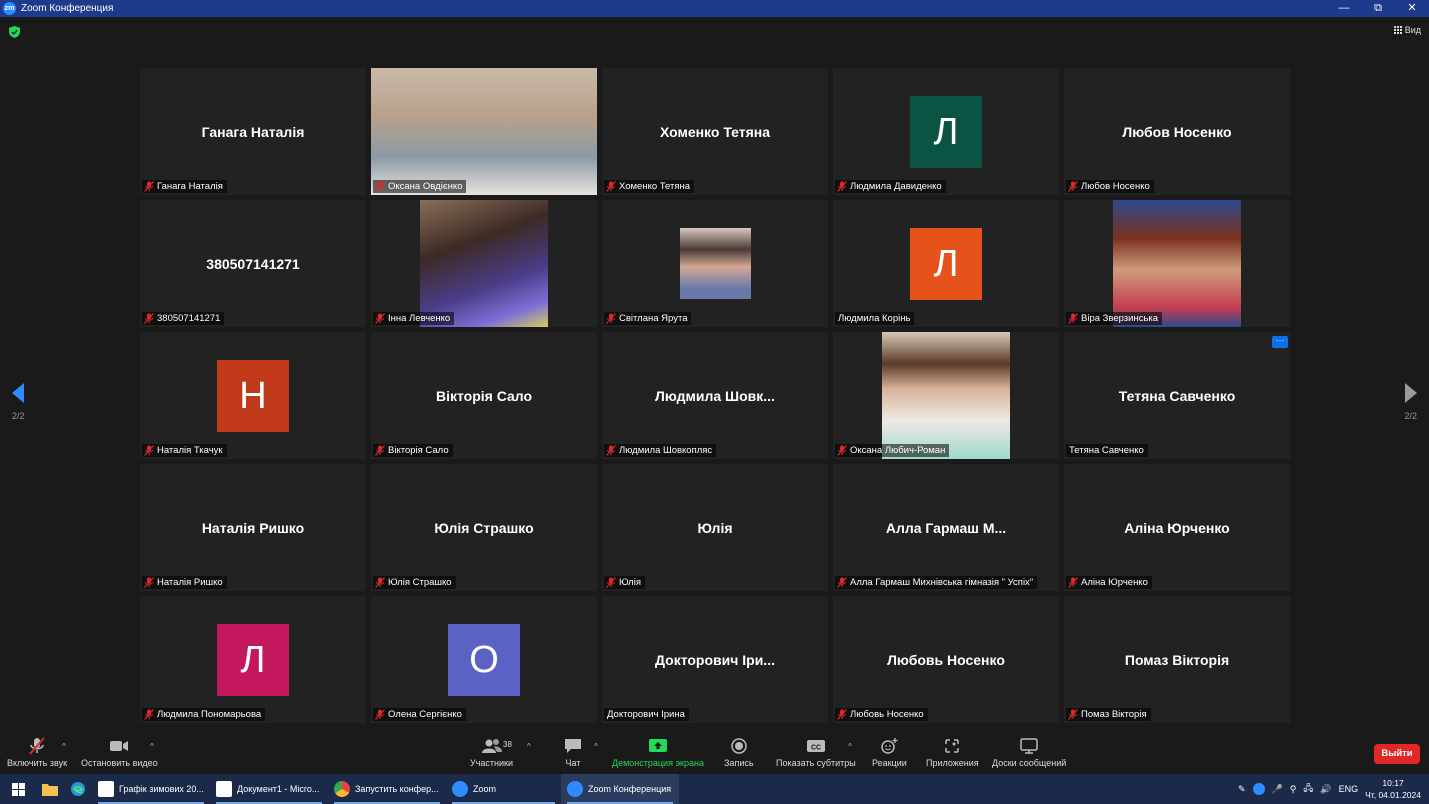 The image size is (1429, 804). I want to click on participant-name-label: Людмила Давиденко, so click(890, 186).